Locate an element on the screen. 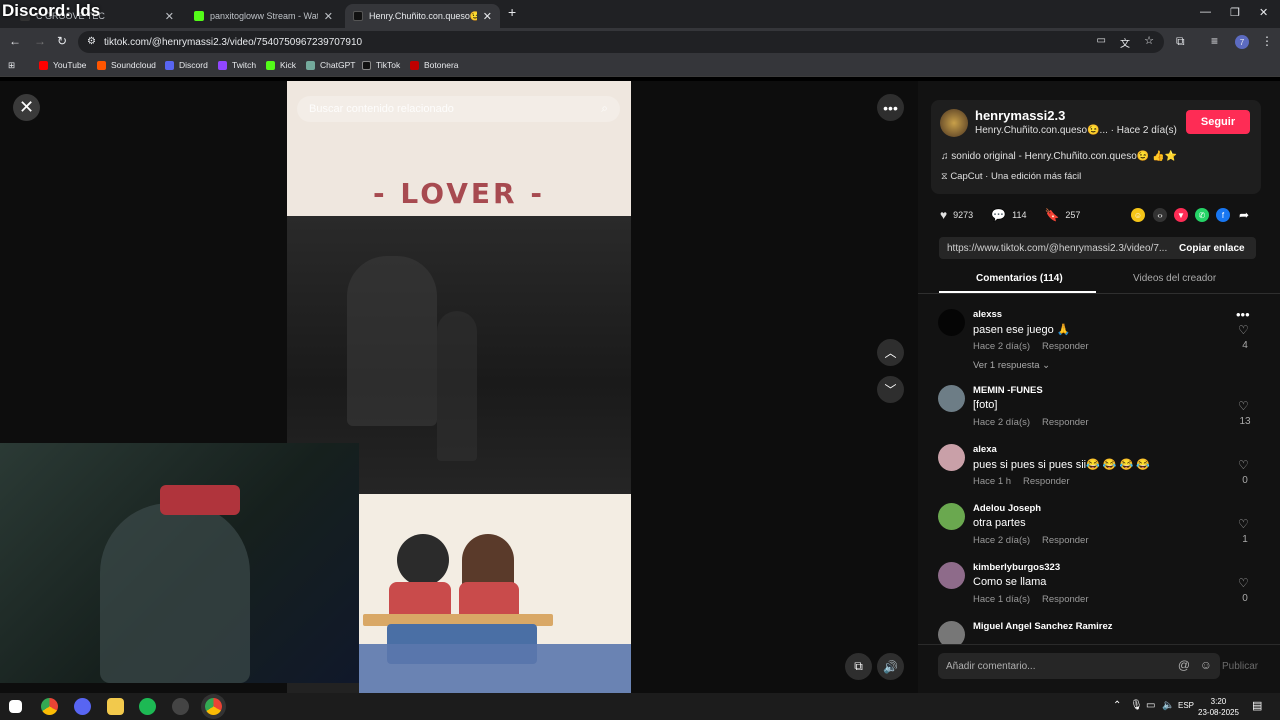 The width and height of the screenshot is (1280, 720). close-video-button: ✕ is located at coordinates (26, 107).